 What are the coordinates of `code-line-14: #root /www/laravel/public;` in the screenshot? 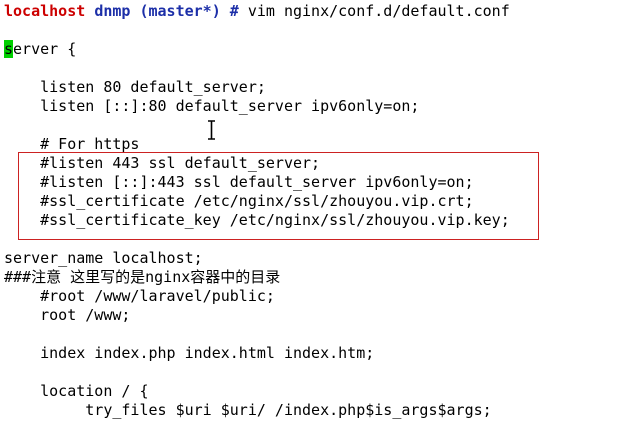 It's located at (139, 296).